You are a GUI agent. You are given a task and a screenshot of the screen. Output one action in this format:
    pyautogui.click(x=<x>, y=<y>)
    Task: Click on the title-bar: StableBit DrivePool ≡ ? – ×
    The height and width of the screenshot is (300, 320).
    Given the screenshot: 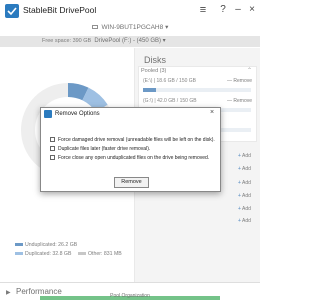 What is the action you would take?
    pyautogui.click(x=130, y=11)
    